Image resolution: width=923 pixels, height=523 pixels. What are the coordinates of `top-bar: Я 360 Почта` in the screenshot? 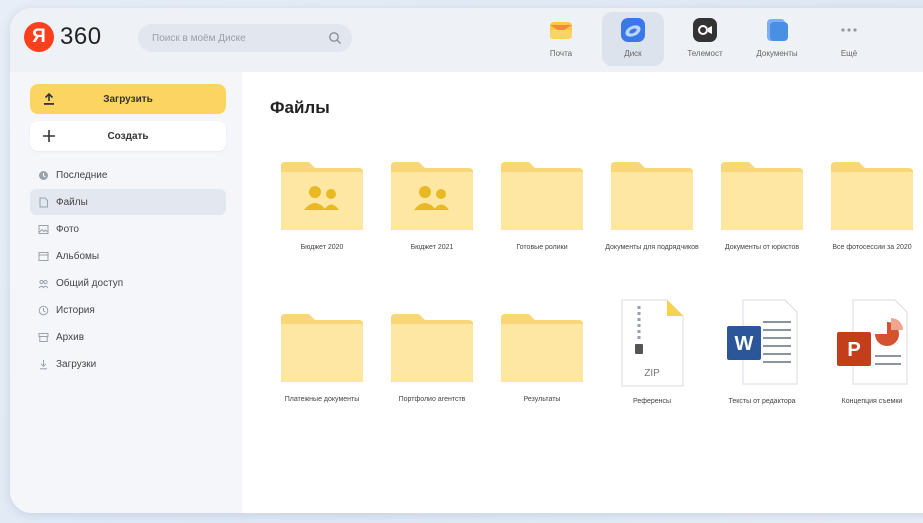 It's located at (466, 40).